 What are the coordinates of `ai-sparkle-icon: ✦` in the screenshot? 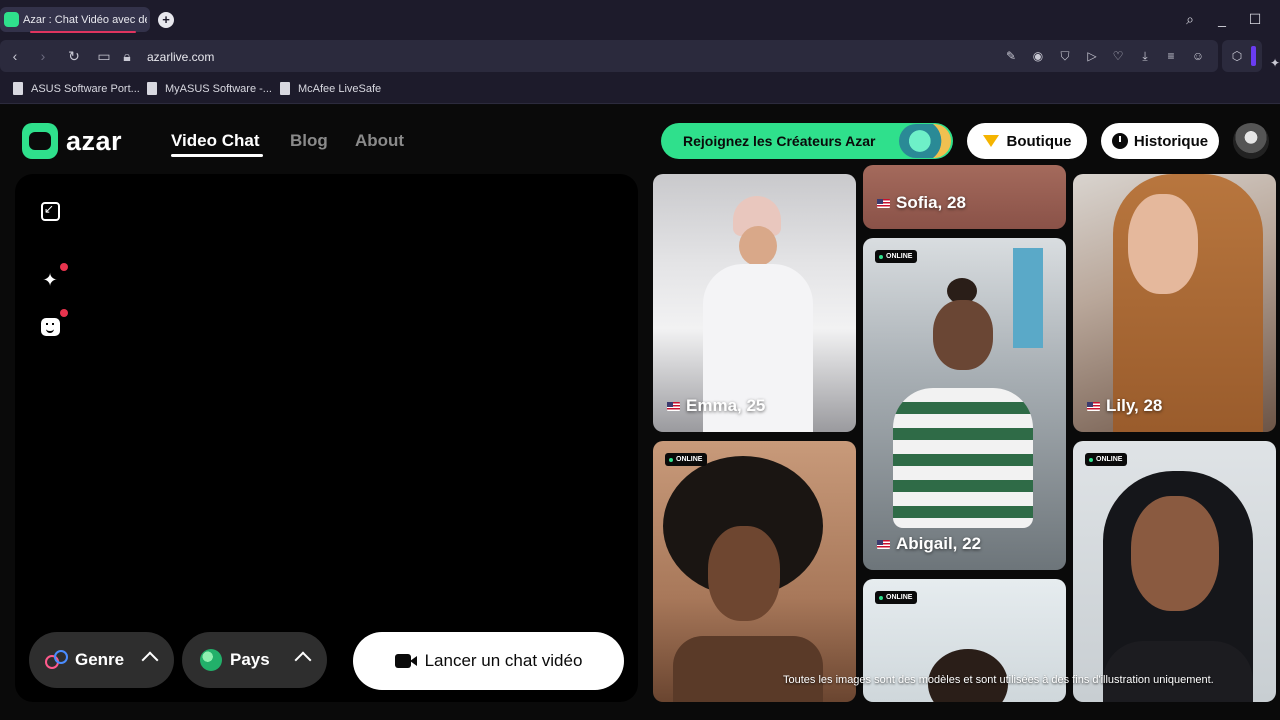 It's located at (1274, 63).